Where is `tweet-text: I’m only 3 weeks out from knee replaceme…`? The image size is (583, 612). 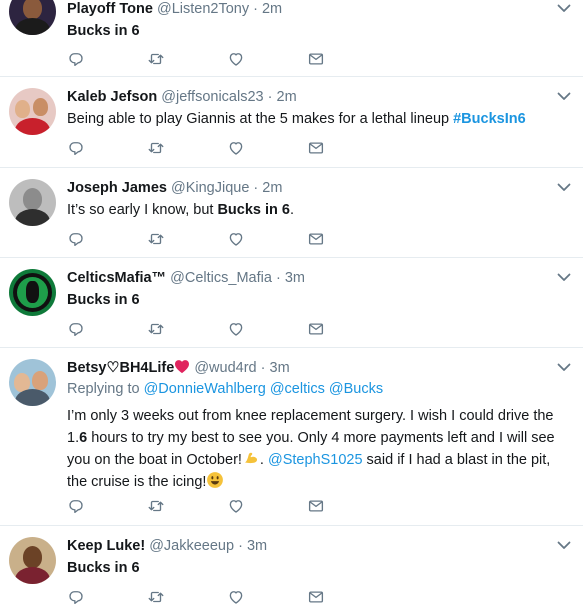 tweet-text: I’m only 3 weeks out from knee replaceme… is located at coordinates (315, 449).